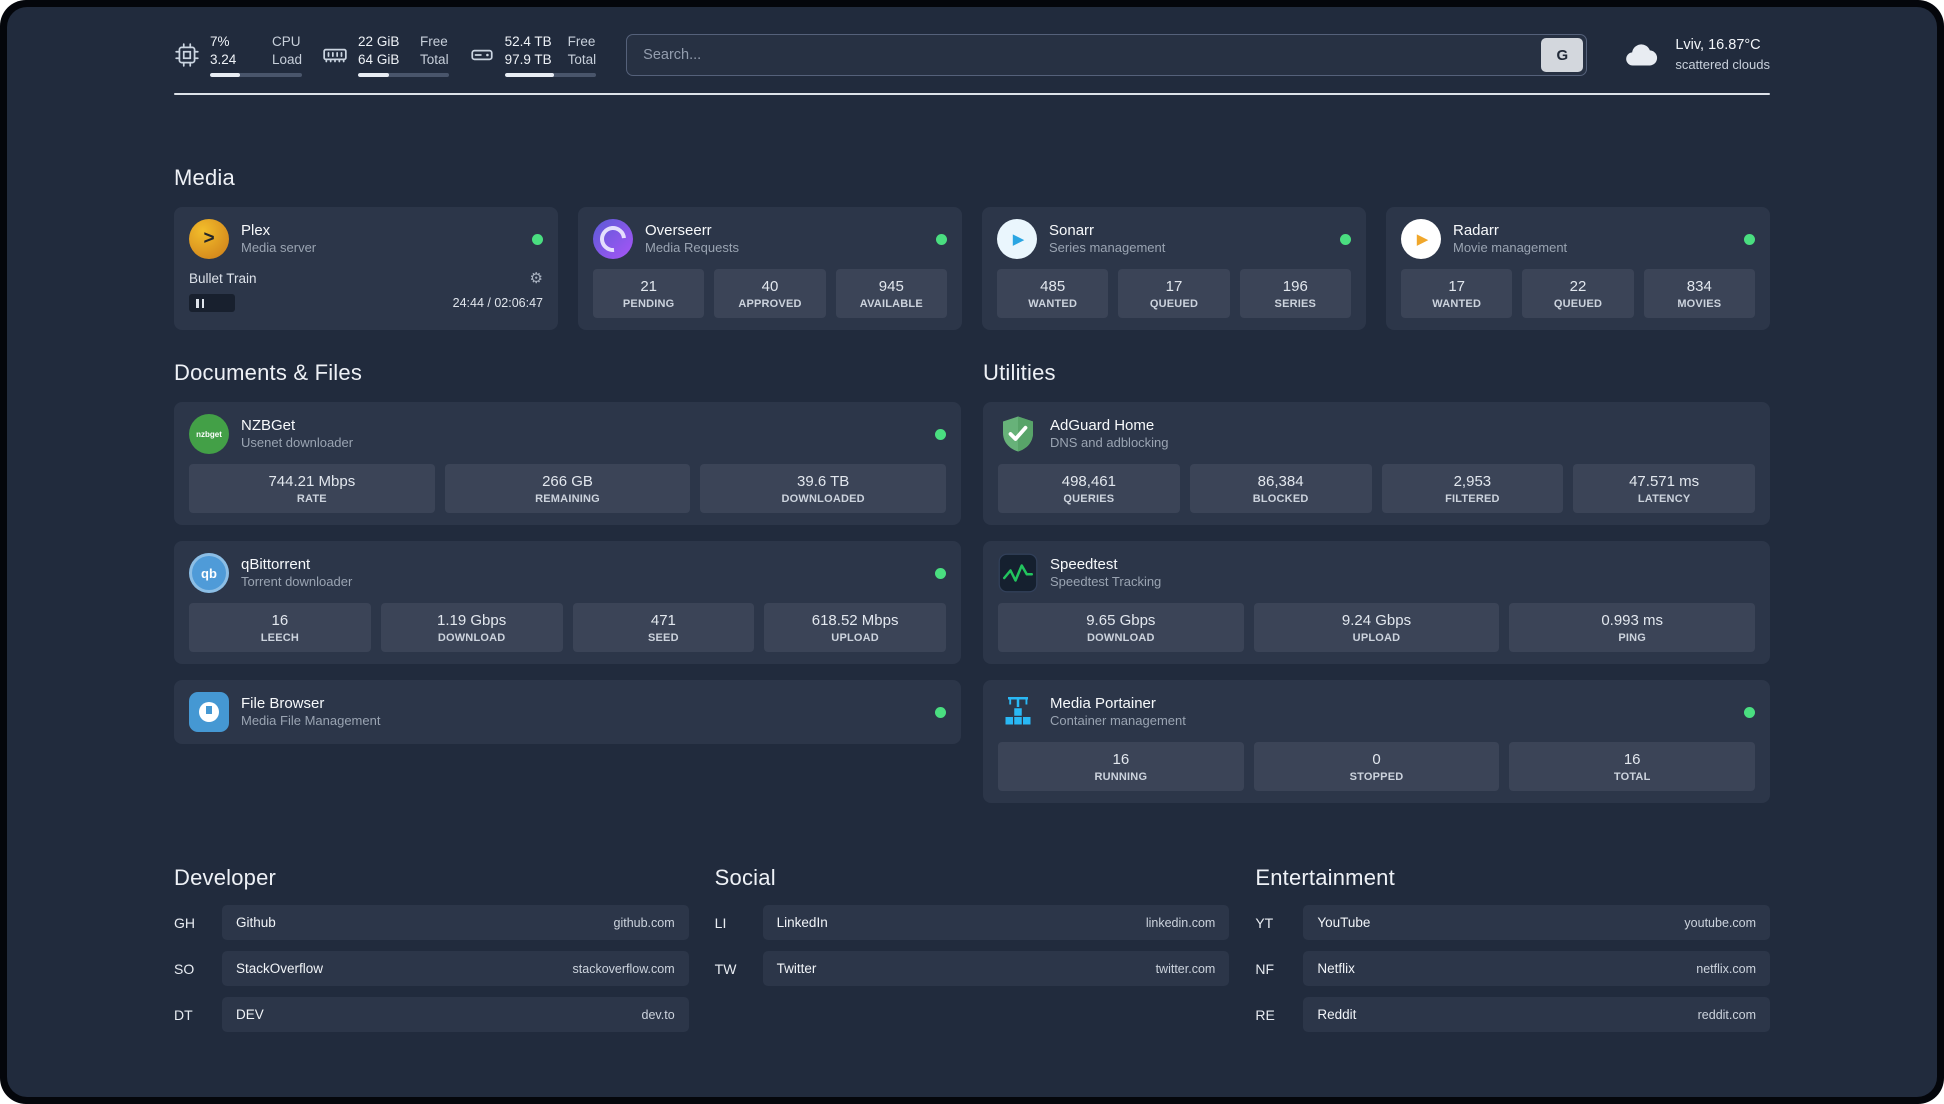 Image resolution: width=1944 pixels, height=1104 pixels. What do you see at coordinates (1295, 294) in the screenshot?
I see `stat-tile: 196 SERIES` at bounding box center [1295, 294].